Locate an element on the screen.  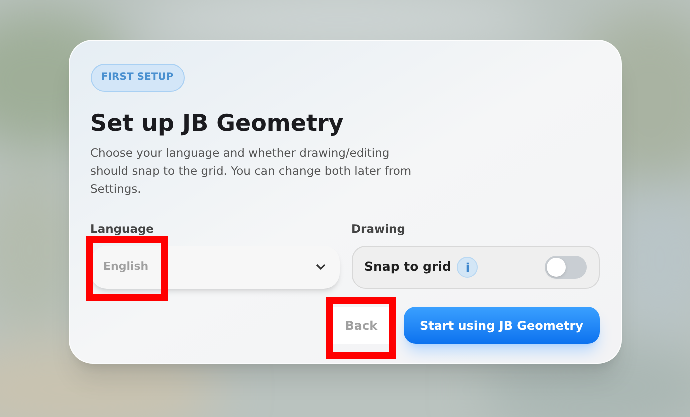
language-label: Language is located at coordinates (122, 229).